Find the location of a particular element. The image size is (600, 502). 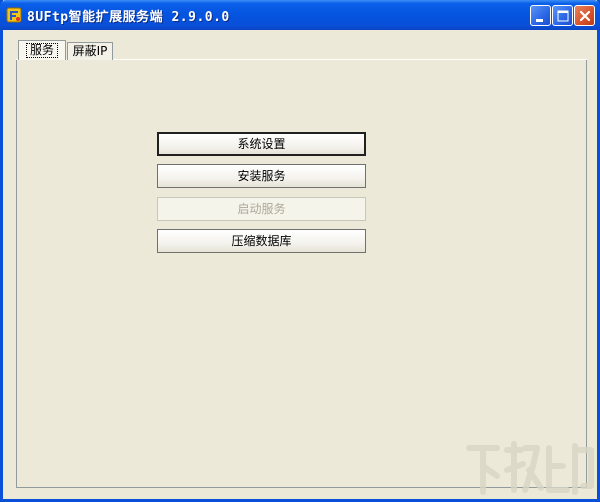

minimize-icon is located at coordinates (539, 20).